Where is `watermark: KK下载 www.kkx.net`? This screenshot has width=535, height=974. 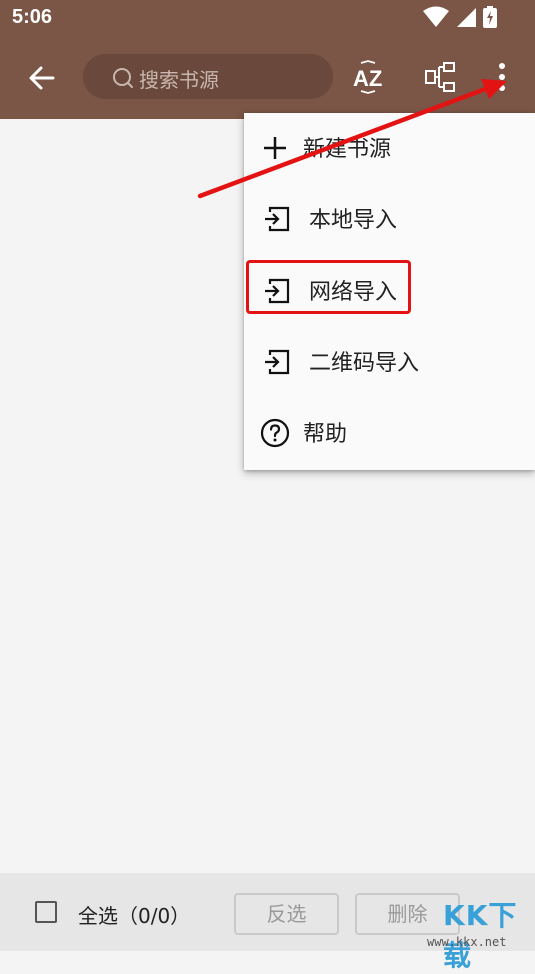
watermark: KK下载 www.kkx.net is located at coordinates (475, 931).